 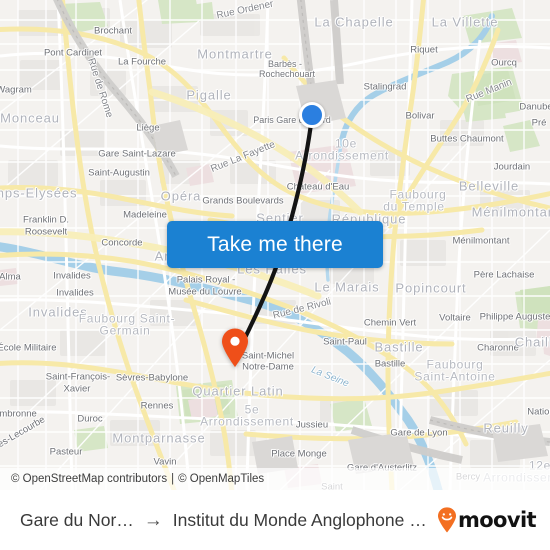 I want to click on map-pin-icon, so click(x=235, y=347).